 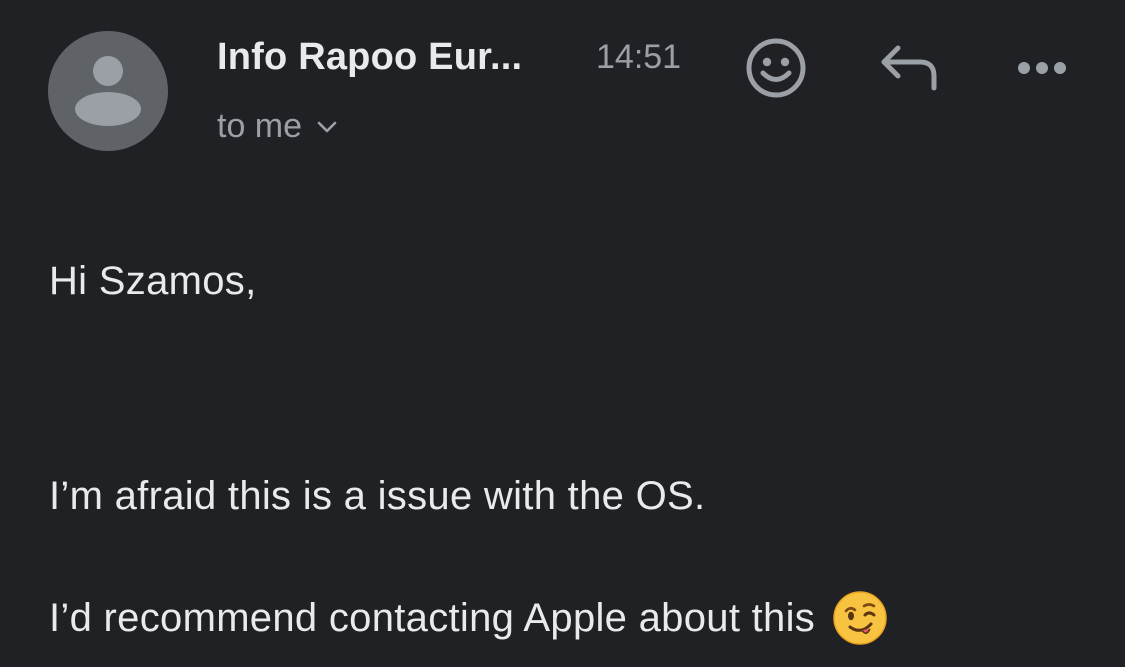 I want to click on person-icon, so click(x=108, y=91).